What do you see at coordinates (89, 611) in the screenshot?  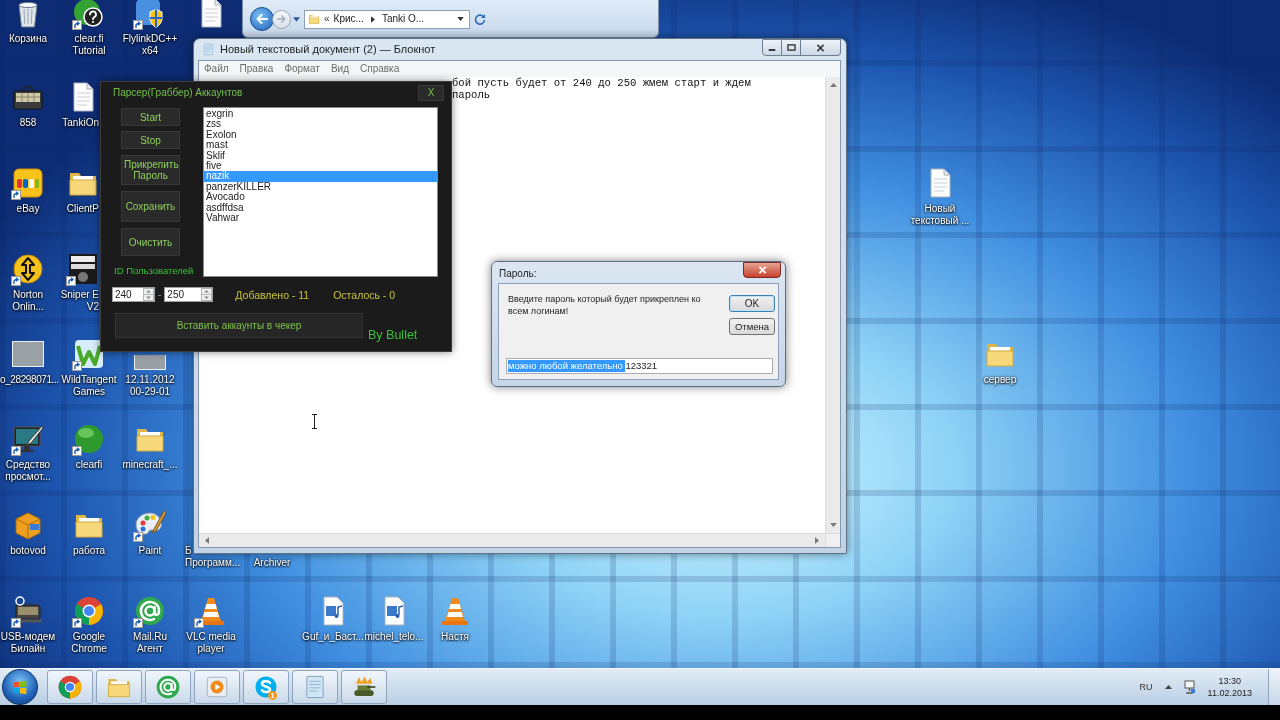 I see `browser-icon` at bounding box center [89, 611].